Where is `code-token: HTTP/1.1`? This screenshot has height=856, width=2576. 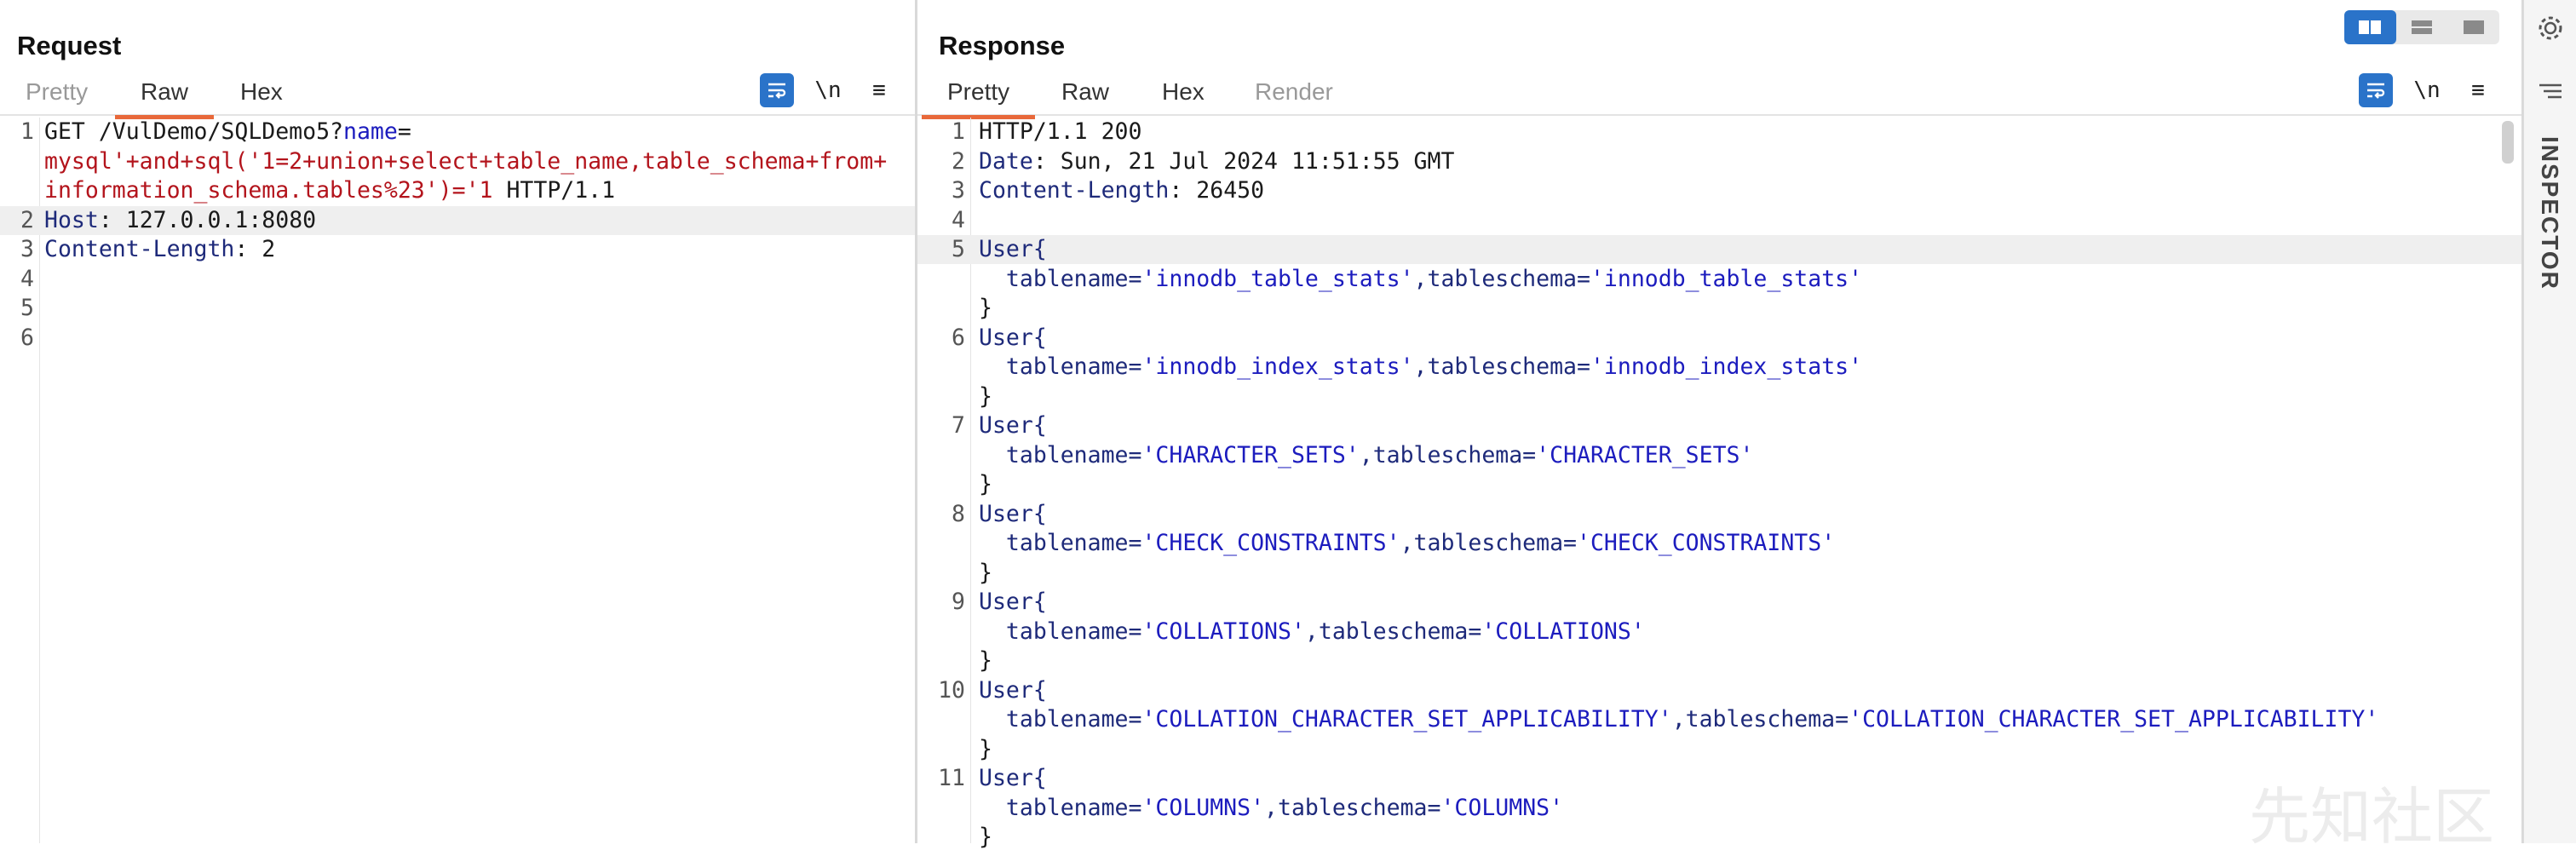 code-token: HTTP/1.1 is located at coordinates (554, 190).